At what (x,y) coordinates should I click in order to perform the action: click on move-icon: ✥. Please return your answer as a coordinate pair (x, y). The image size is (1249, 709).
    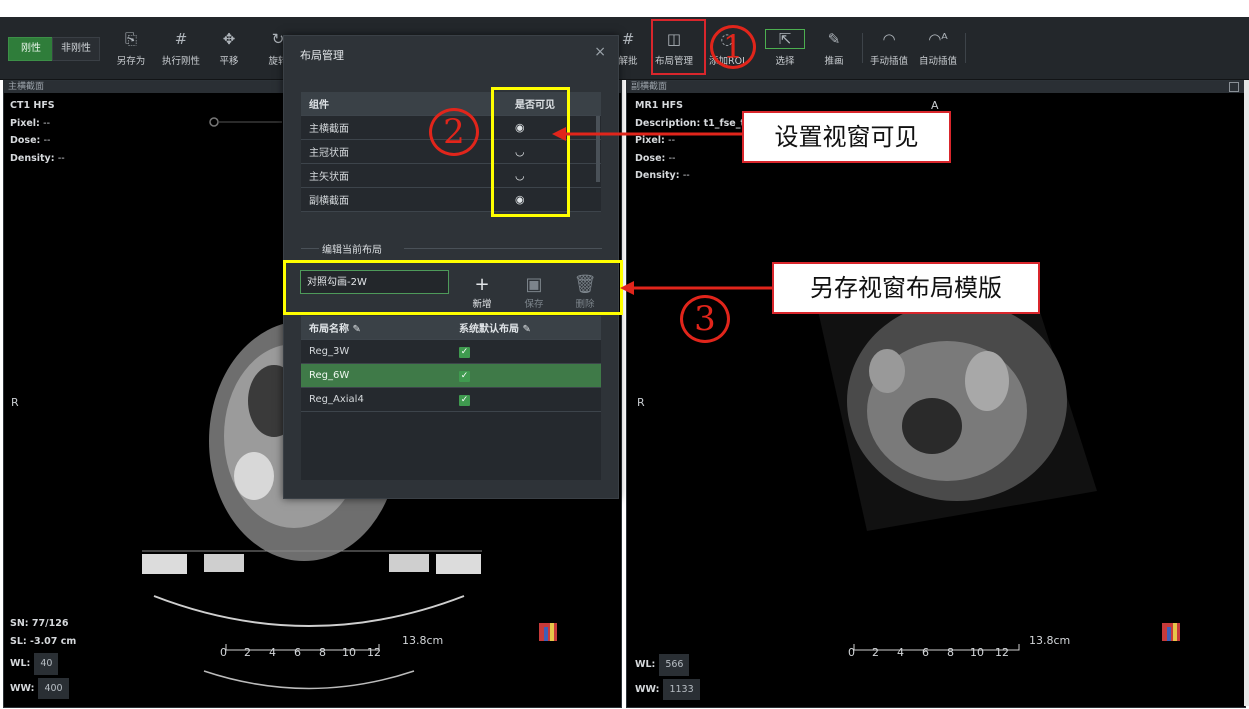
    Looking at the image, I should click on (229, 39).